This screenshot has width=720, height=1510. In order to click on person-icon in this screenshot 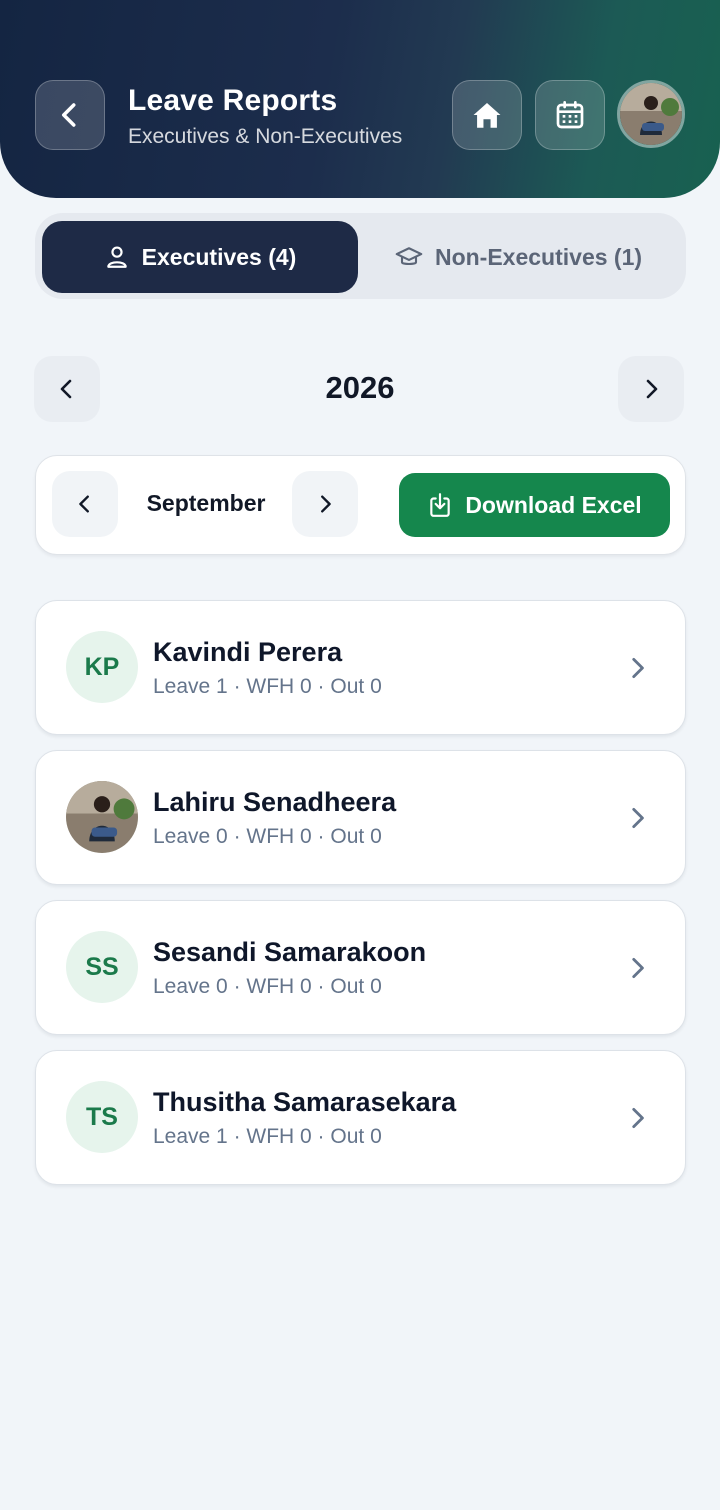, I will do `click(116, 257)`.